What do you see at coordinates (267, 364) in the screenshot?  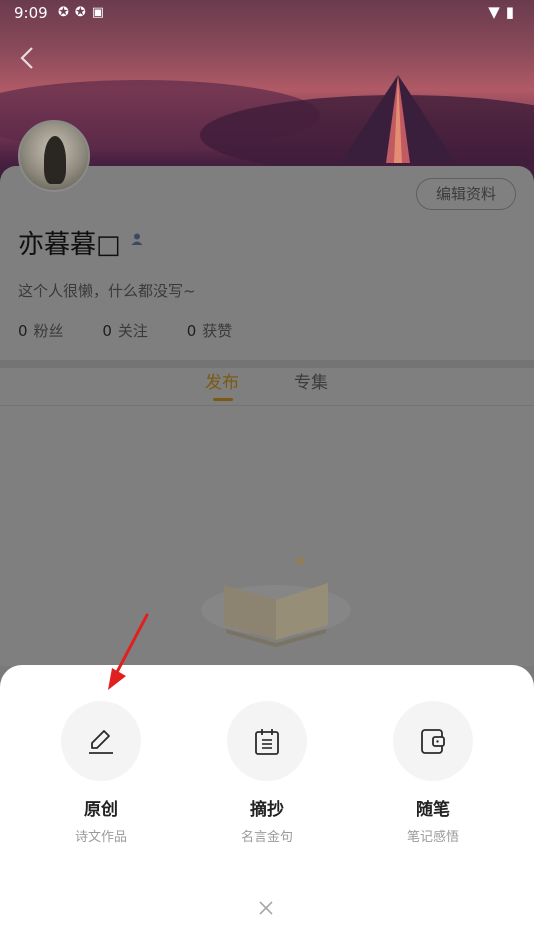 I see `section-divider` at bounding box center [267, 364].